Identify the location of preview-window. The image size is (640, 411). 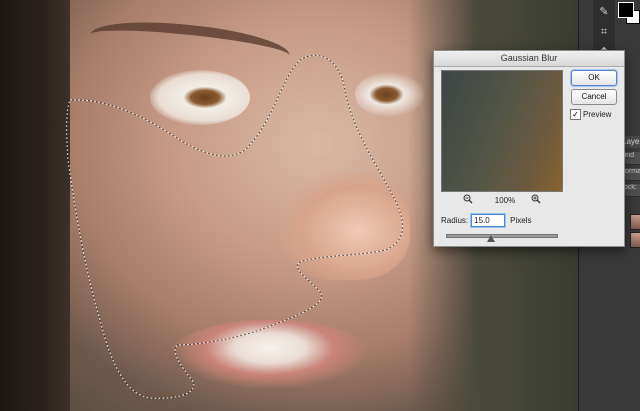
(502, 131).